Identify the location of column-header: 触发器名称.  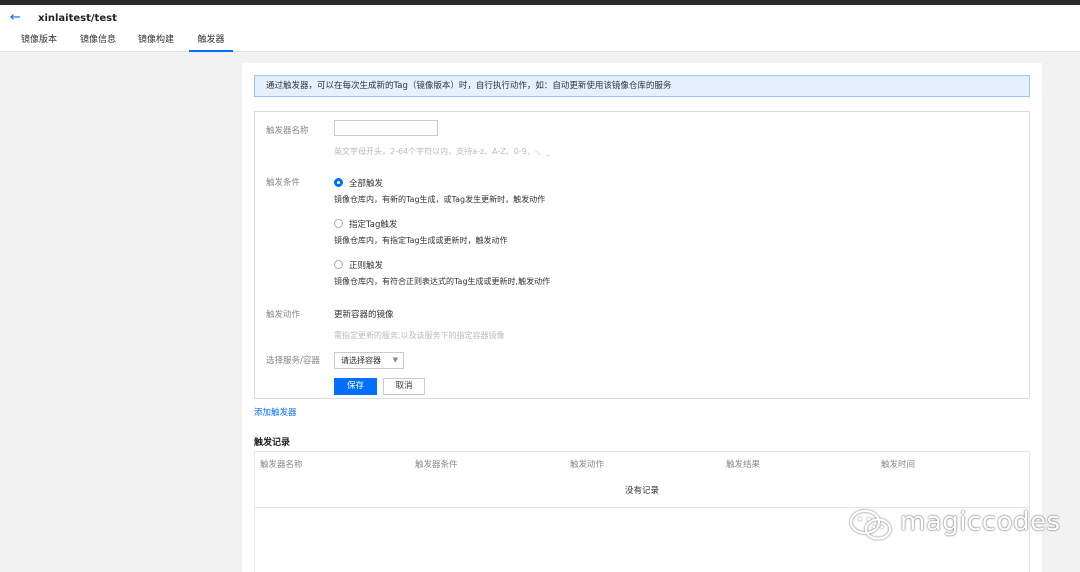
(281, 465).